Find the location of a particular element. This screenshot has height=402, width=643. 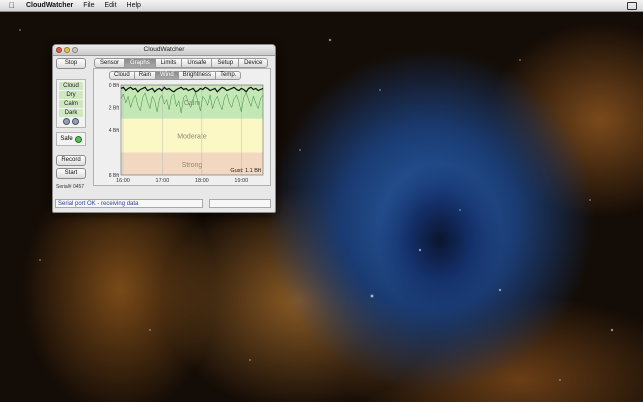

stop-button: Stop is located at coordinates (71, 63).